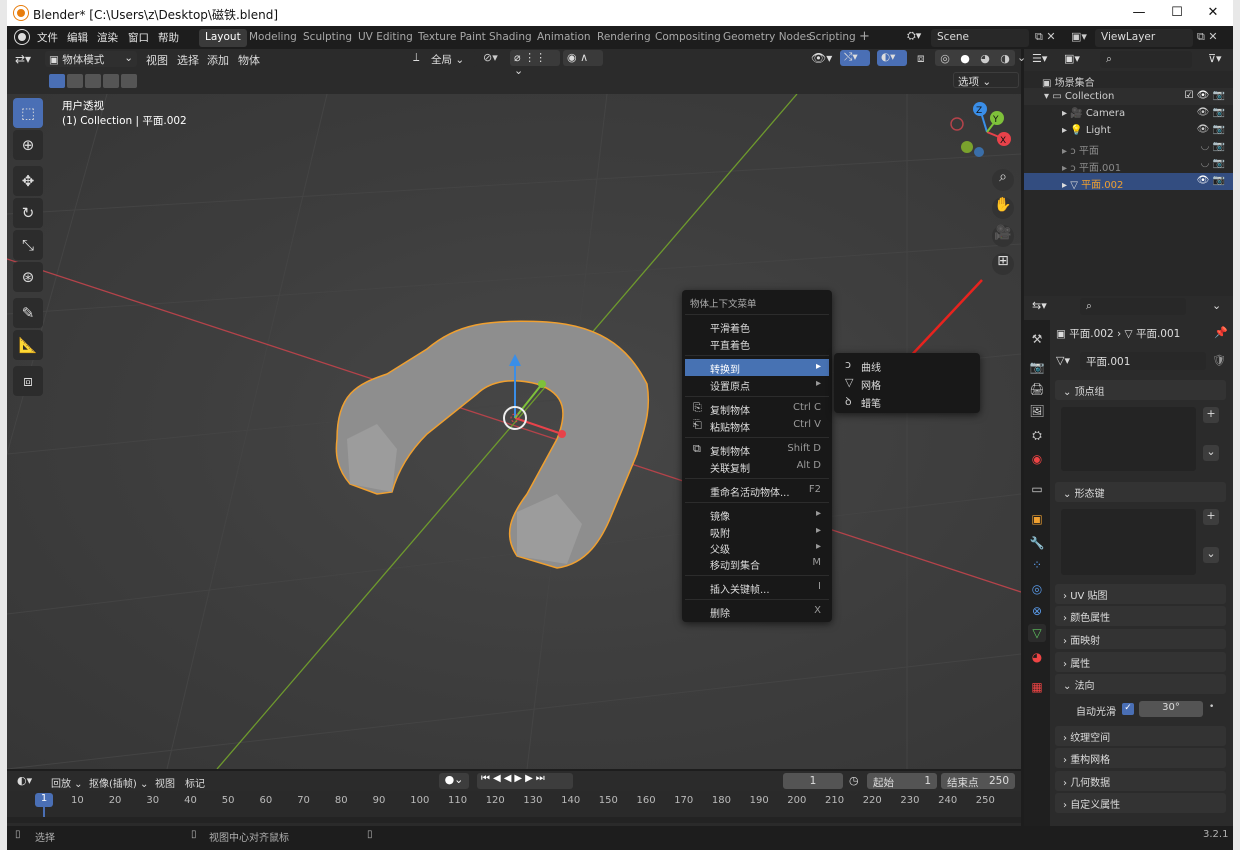 The image size is (1240, 850). I want to click on menu-playback: 回放 ⌄, so click(67, 782).